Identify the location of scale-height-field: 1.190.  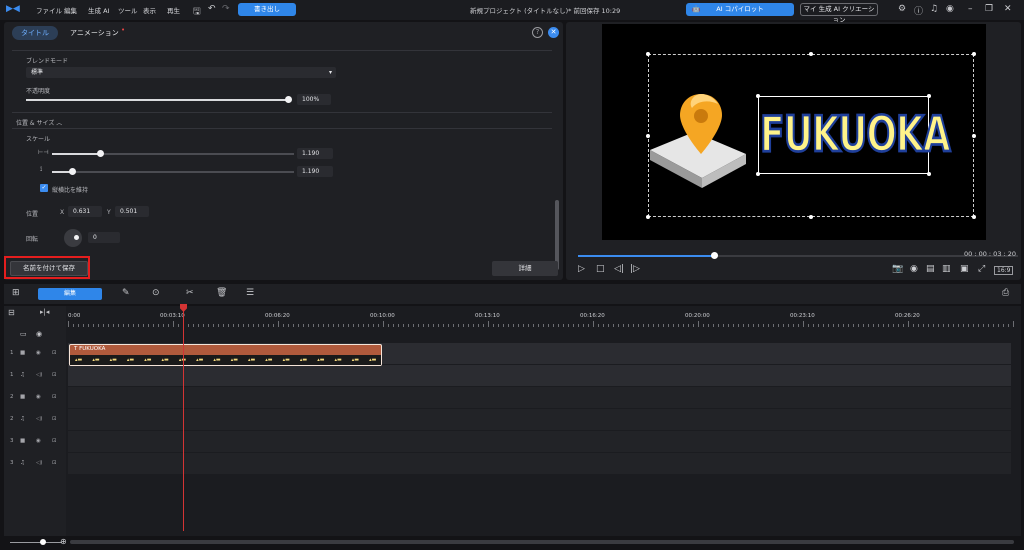
(315, 171).